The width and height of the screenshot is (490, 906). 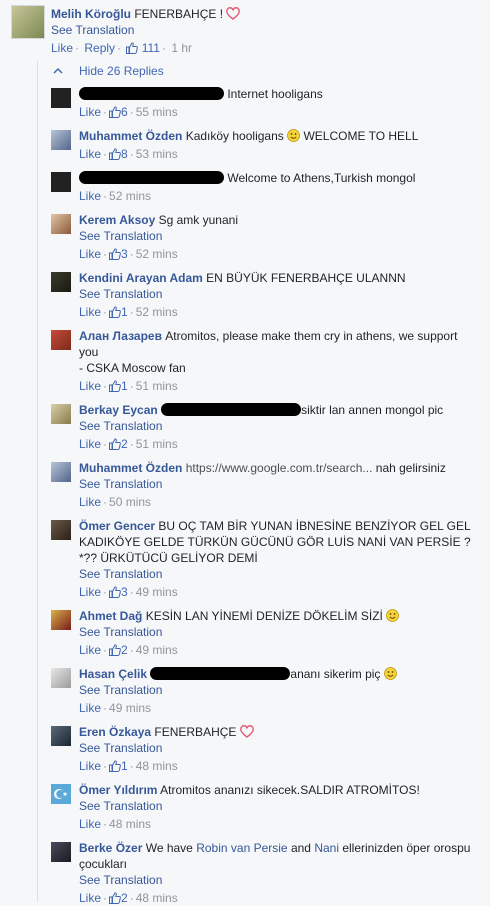 I want to click on reply-author: Ahmet Dağ, so click(x=110, y=616).